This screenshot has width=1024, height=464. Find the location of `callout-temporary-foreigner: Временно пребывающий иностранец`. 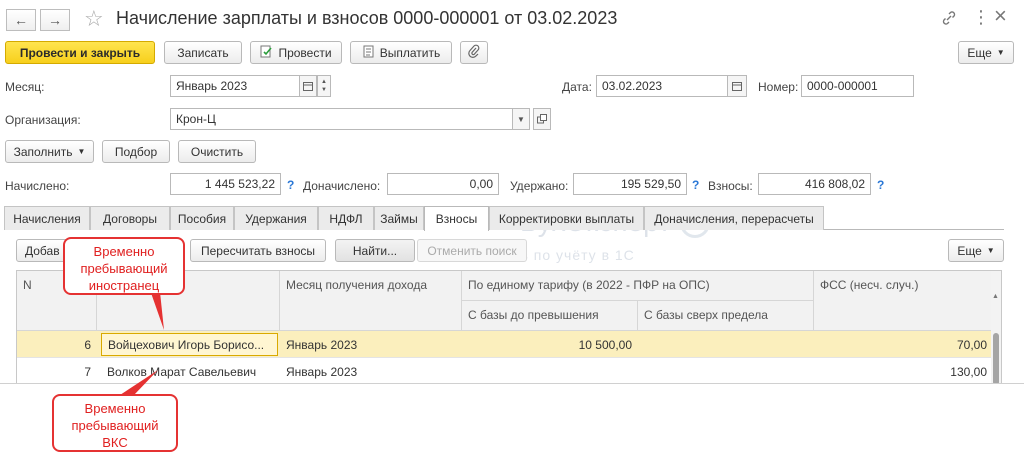

callout-temporary-foreigner: Временно пребывающий иностранец is located at coordinates (124, 266).